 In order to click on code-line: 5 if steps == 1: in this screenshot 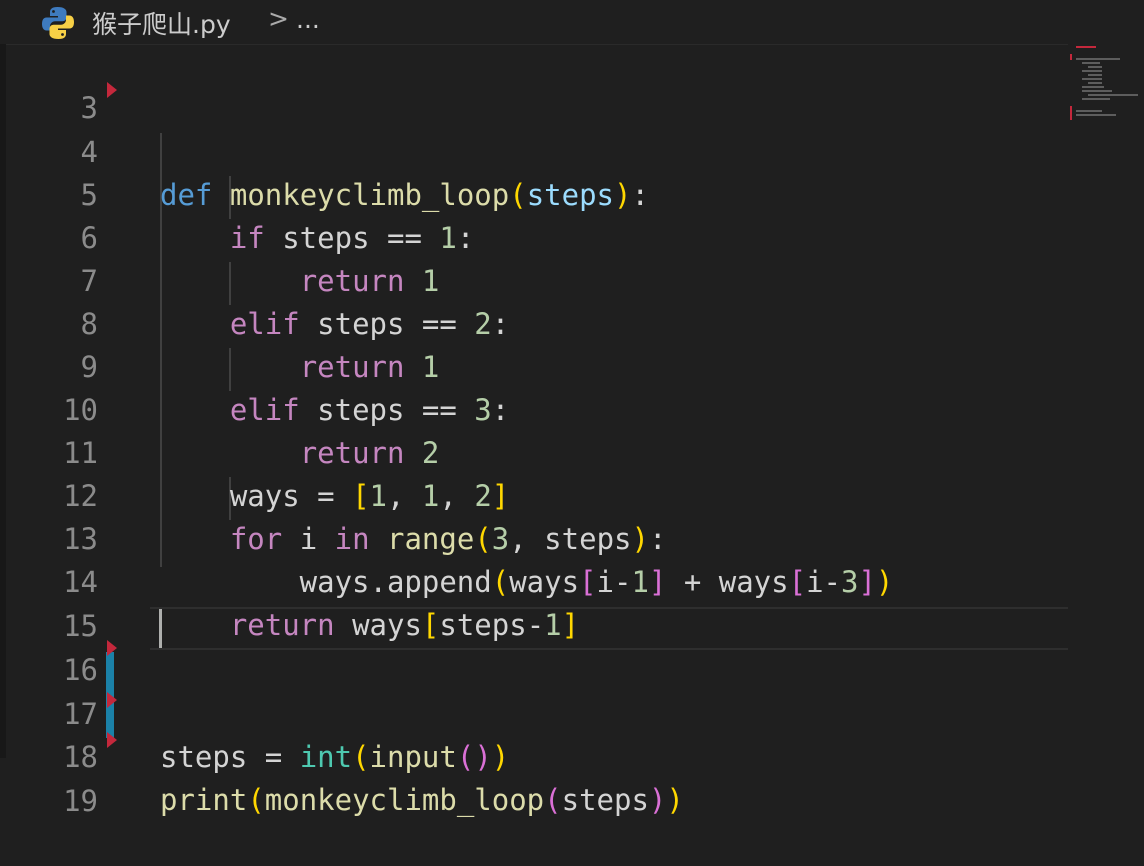, I will do `click(534, 193)`.